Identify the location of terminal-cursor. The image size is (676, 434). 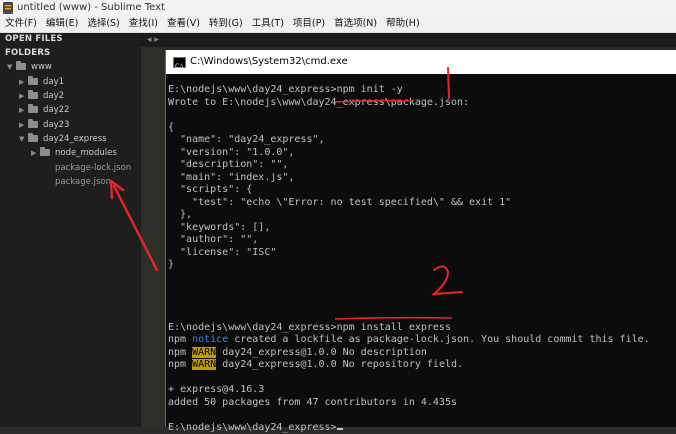
(340, 429).